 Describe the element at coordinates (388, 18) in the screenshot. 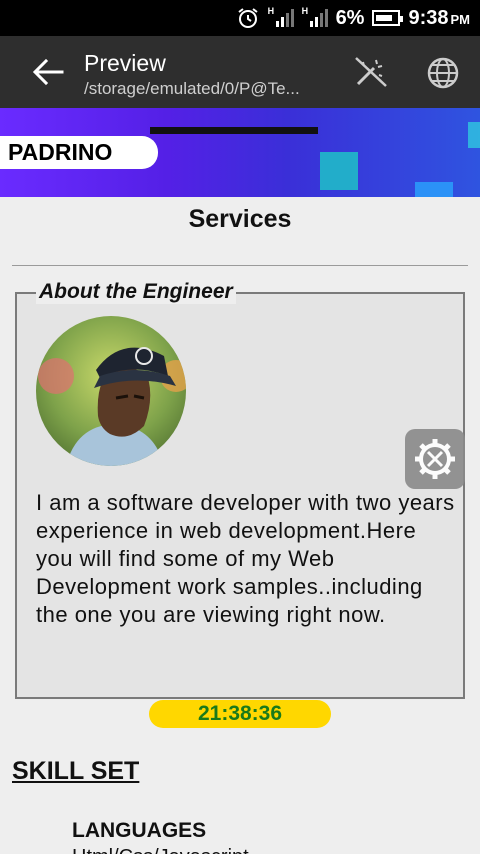

I see `battery-icon` at that location.